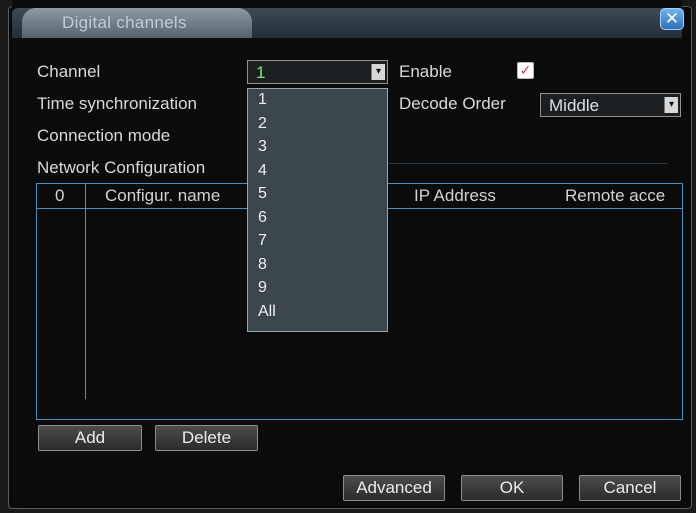 The height and width of the screenshot is (513, 696). What do you see at coordinates (262, 171) in the screenshot?
I see `dropdown-option: 4` at bounding box center [262, 171].